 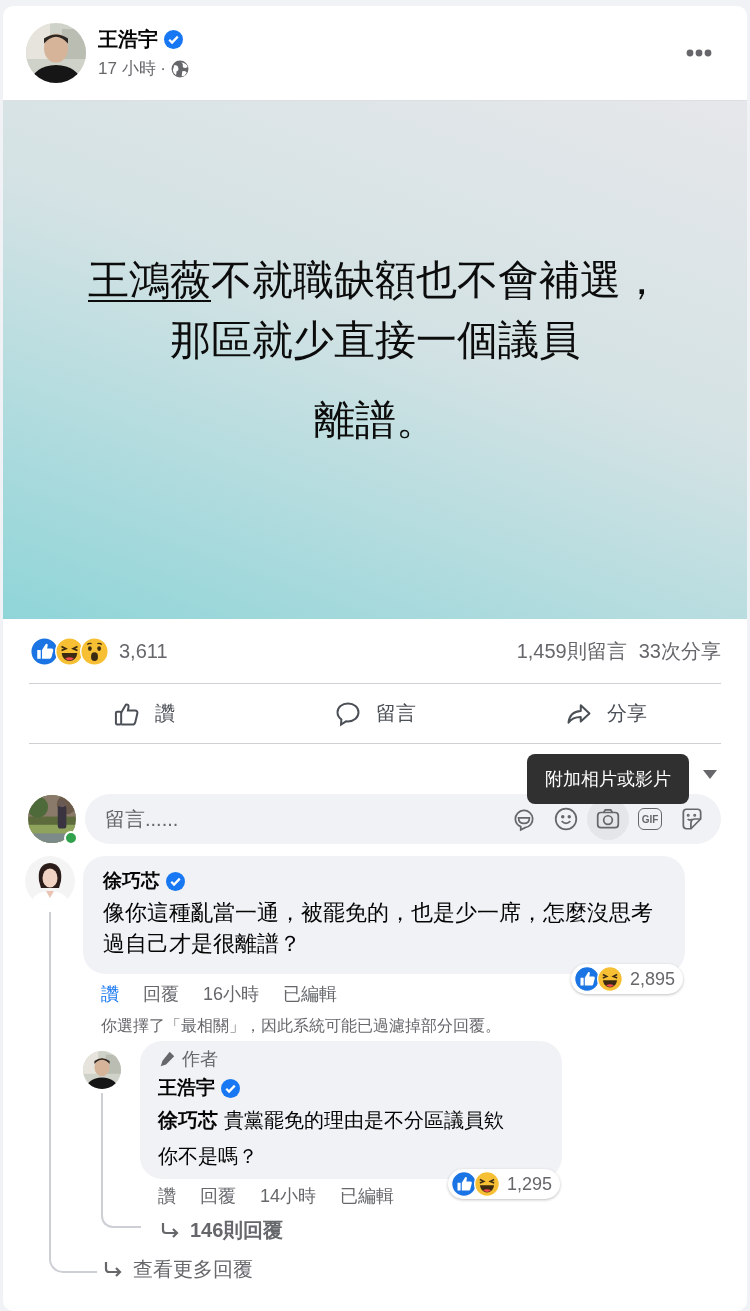 What do you see at coordinates (605, 713) in the screenshot?
I see `share-button: 分享` at bounding box center [605, 713].